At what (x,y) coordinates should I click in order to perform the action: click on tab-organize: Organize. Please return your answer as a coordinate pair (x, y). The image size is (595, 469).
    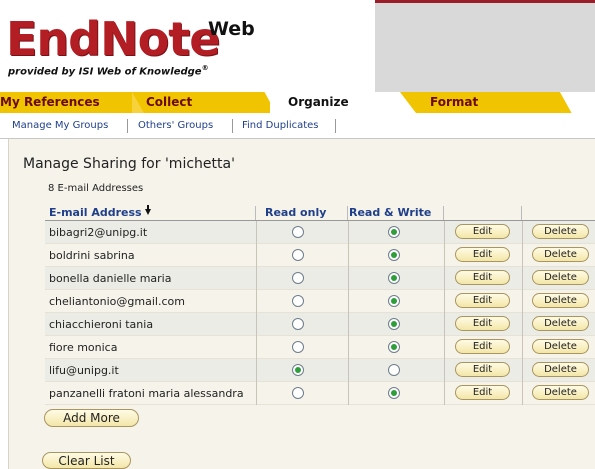
    Looking at the image, I should click on (335, 102).